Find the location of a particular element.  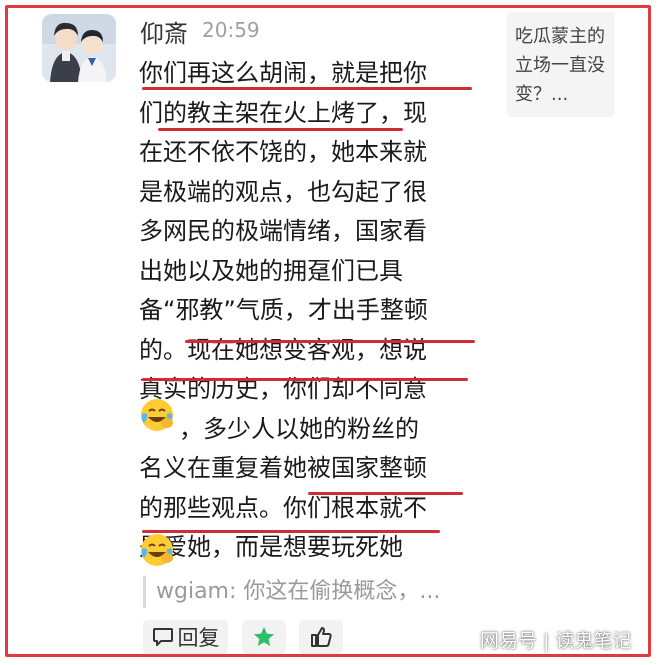

avatar-image is located at coordinates (79, 48).